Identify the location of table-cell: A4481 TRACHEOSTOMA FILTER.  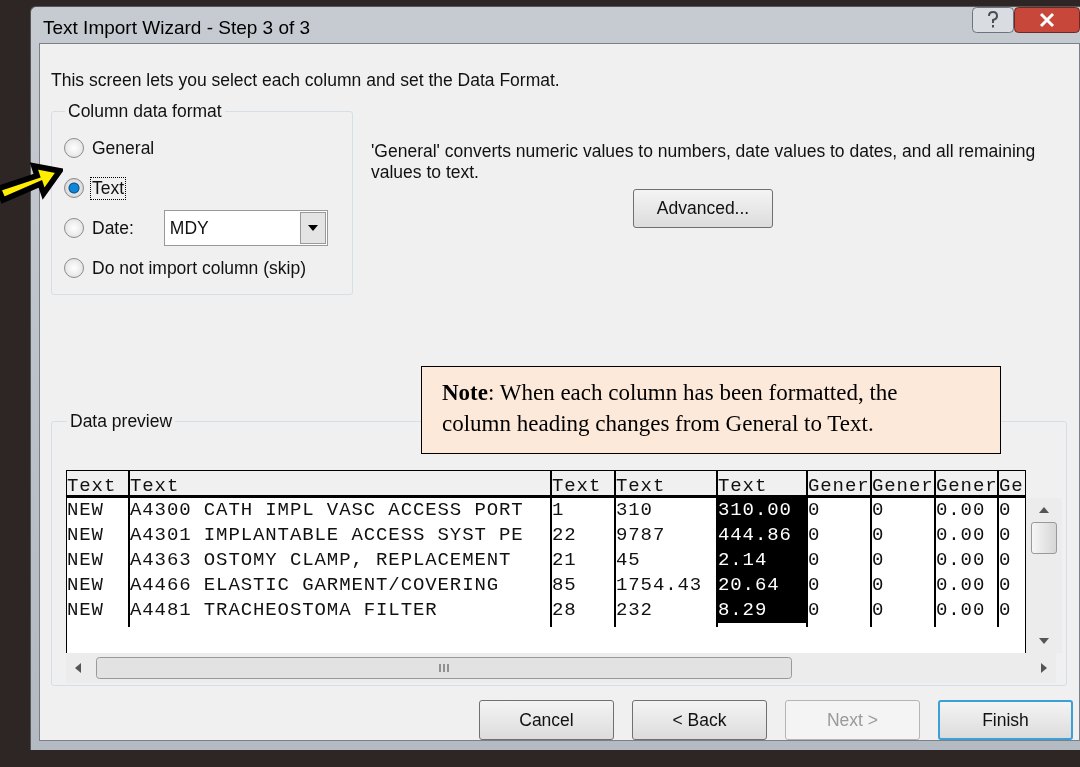
(341, 610).